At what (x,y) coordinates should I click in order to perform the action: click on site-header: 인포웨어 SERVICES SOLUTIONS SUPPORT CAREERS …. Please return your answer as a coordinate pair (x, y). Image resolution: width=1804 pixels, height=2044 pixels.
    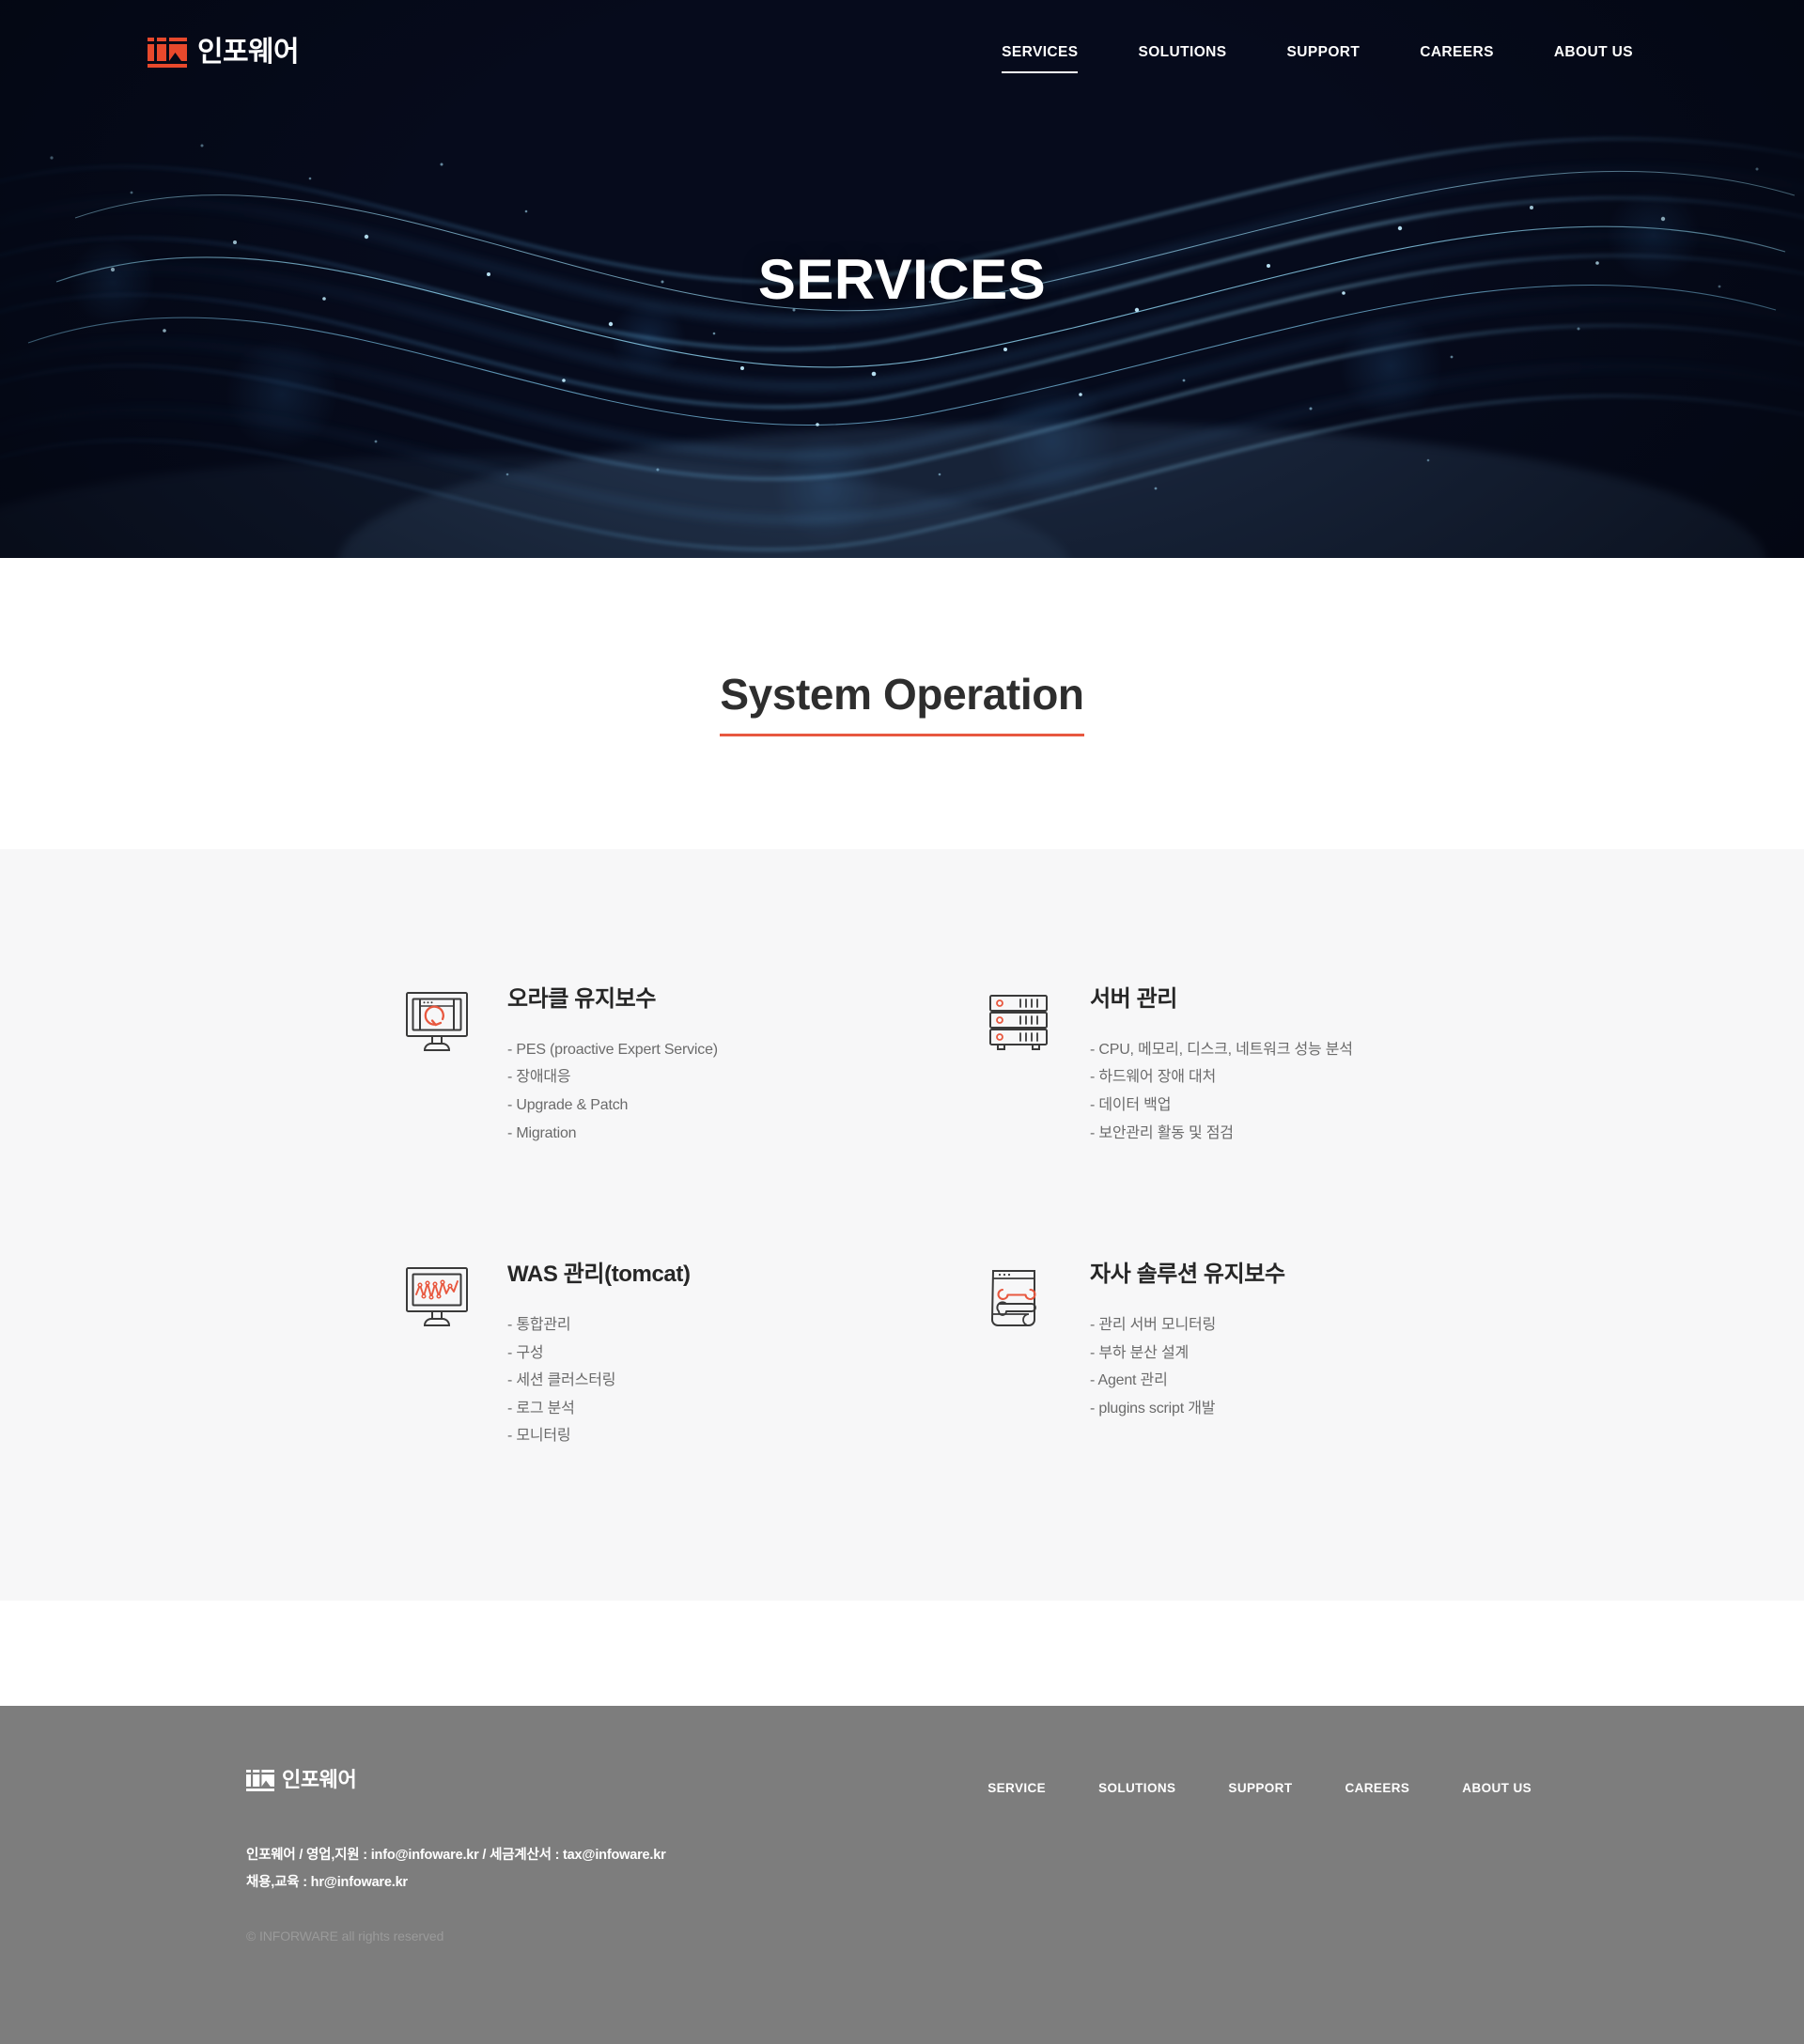
    Looking at the image, I should click on (902, 52).